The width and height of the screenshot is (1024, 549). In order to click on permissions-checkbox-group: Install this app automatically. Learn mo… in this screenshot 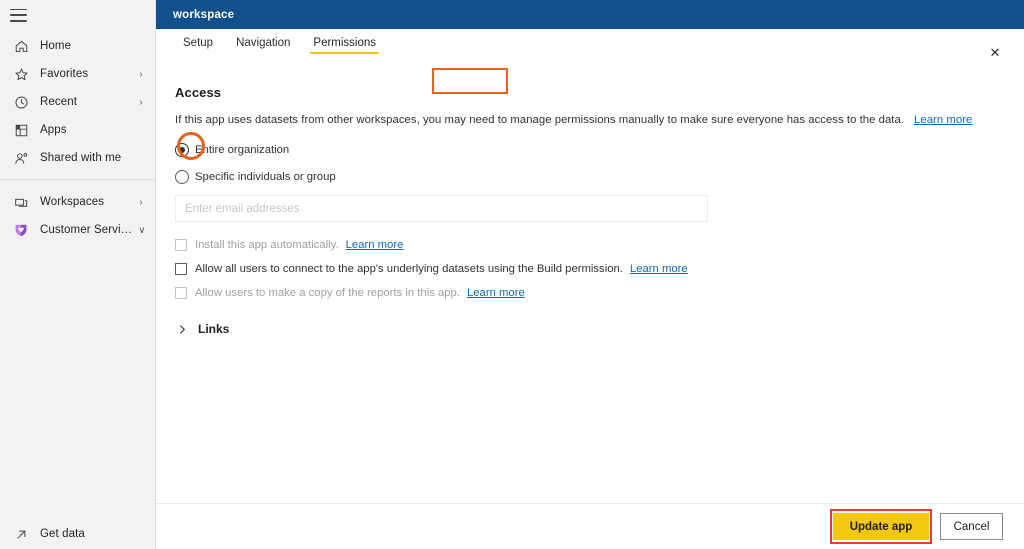, I will do `click(599, 269)`.